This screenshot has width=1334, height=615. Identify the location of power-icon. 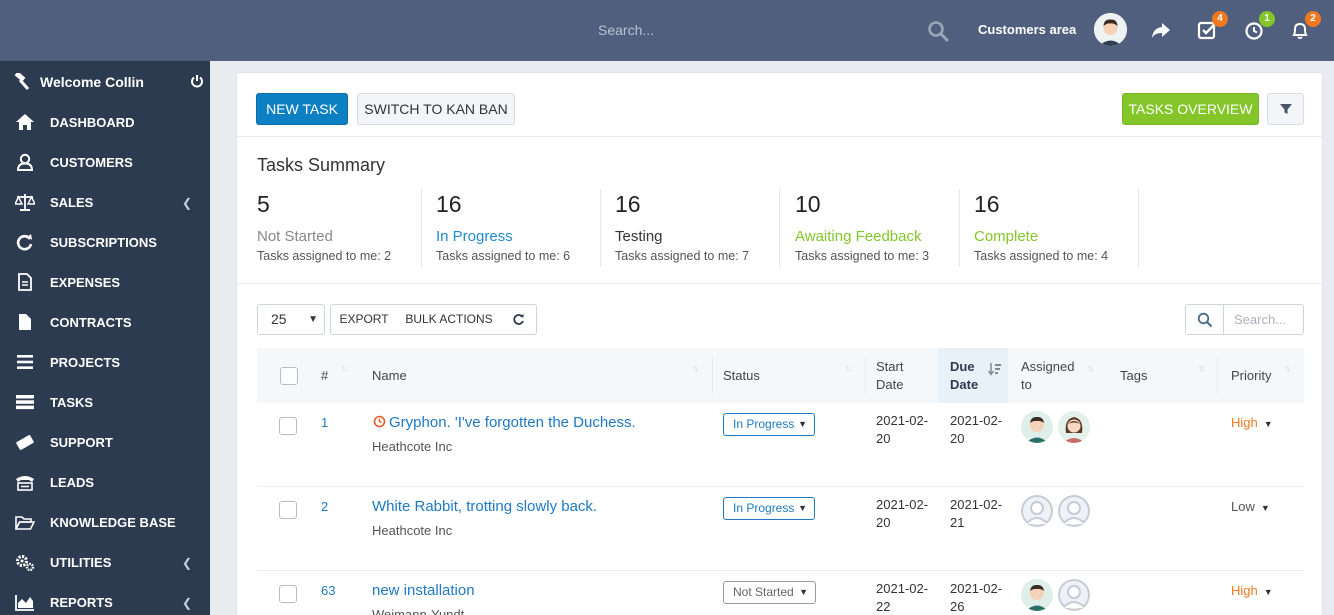
(197, 81).